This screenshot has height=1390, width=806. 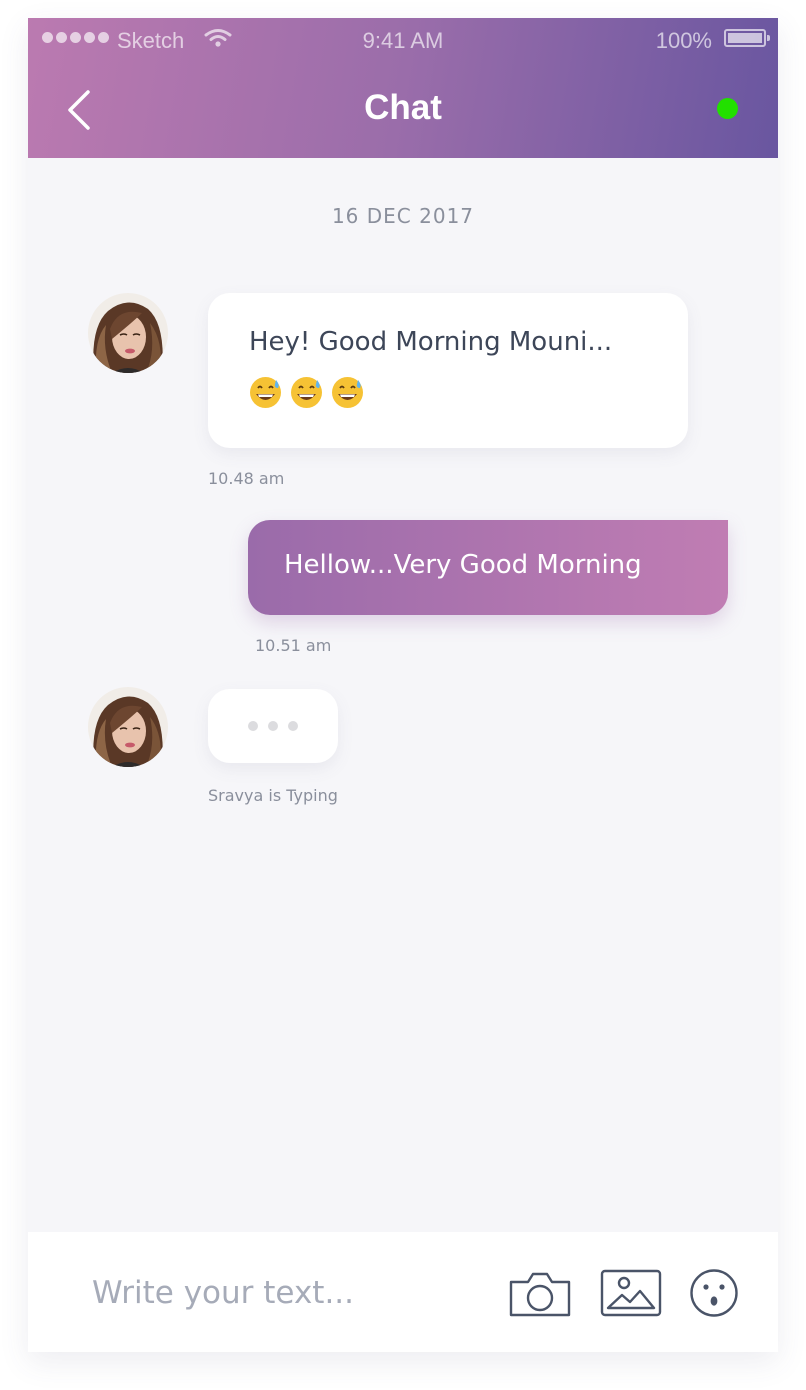 I want to click on emoji-icon, so click(x=714, y=1293).